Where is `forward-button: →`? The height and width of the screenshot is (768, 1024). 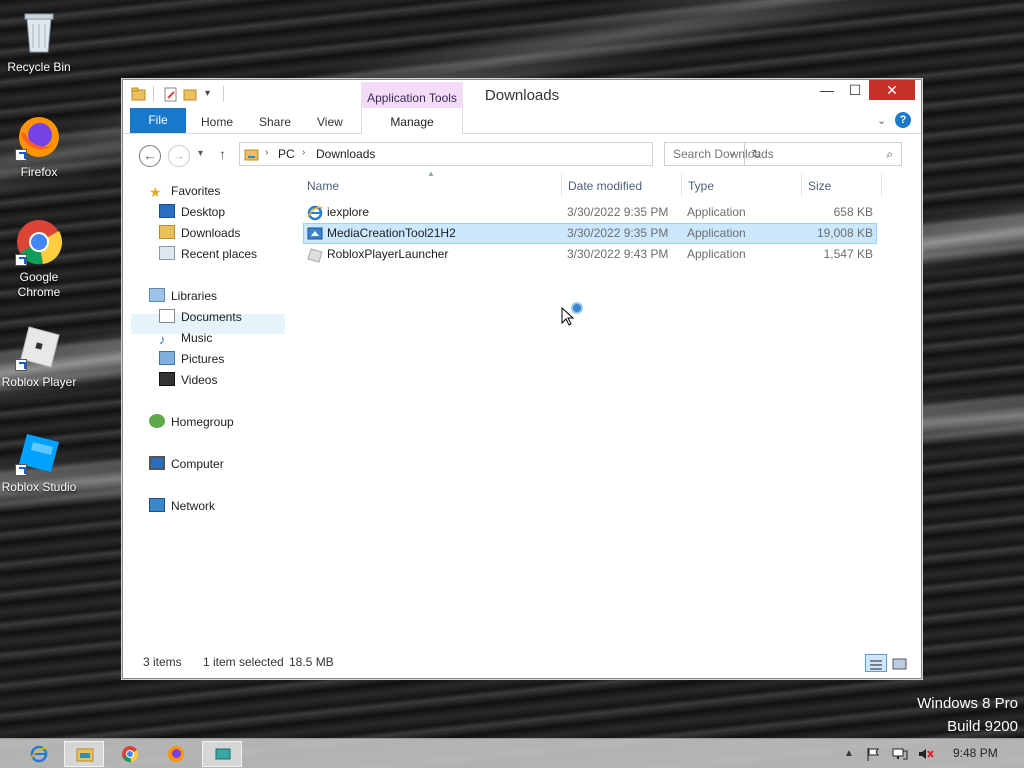 forward-button: → is located at coordinates (179, 156).